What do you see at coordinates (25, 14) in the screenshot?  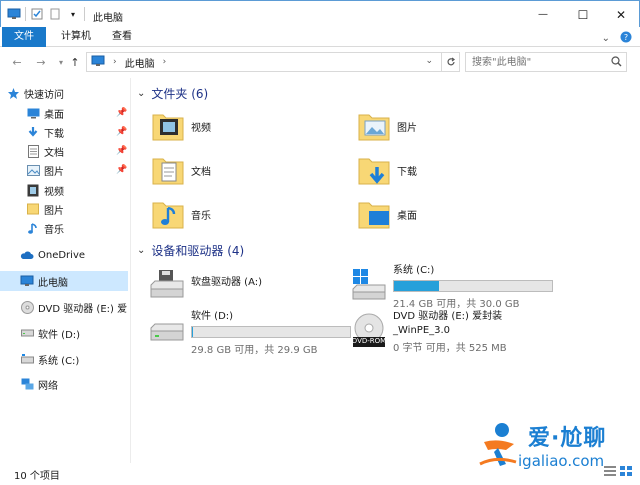 I see `toolbar-separator` at bounding box center [25, 14].